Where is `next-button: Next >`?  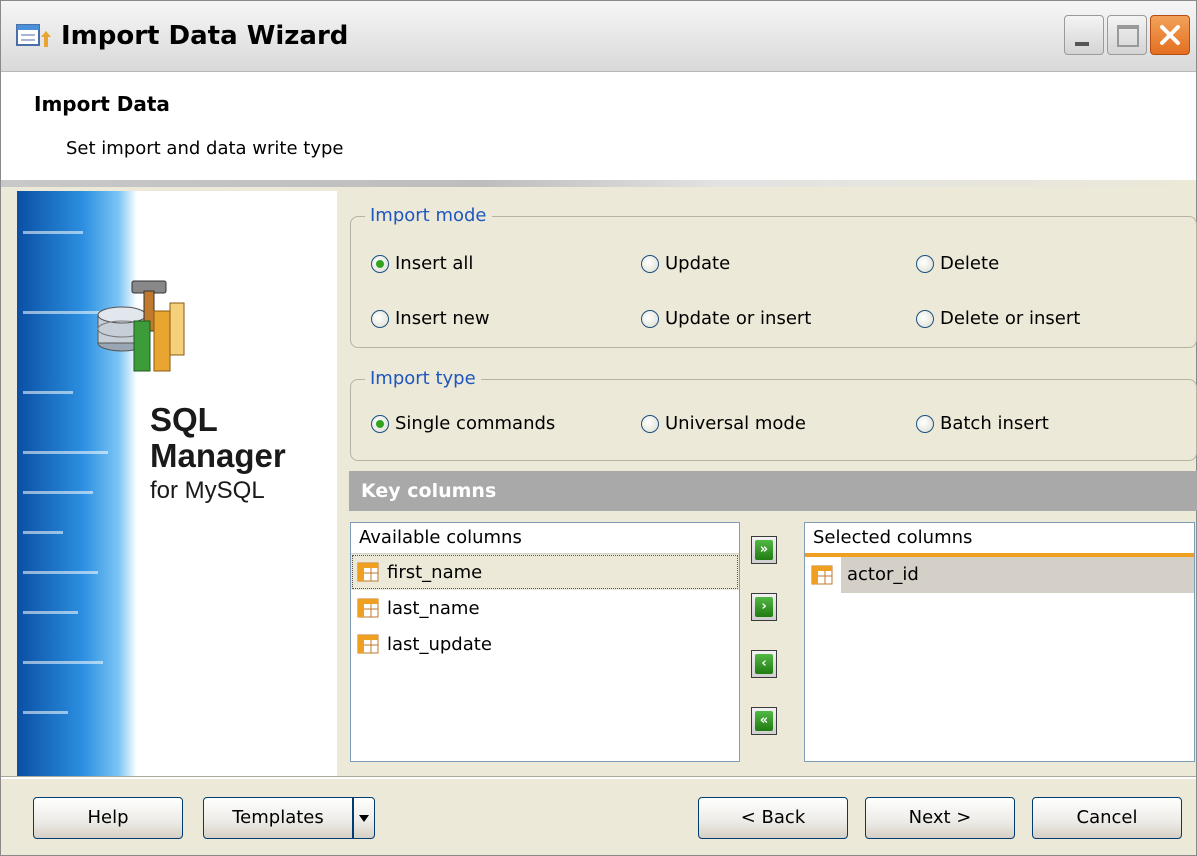 next-button: Next > is located at coordinates (940, 818).